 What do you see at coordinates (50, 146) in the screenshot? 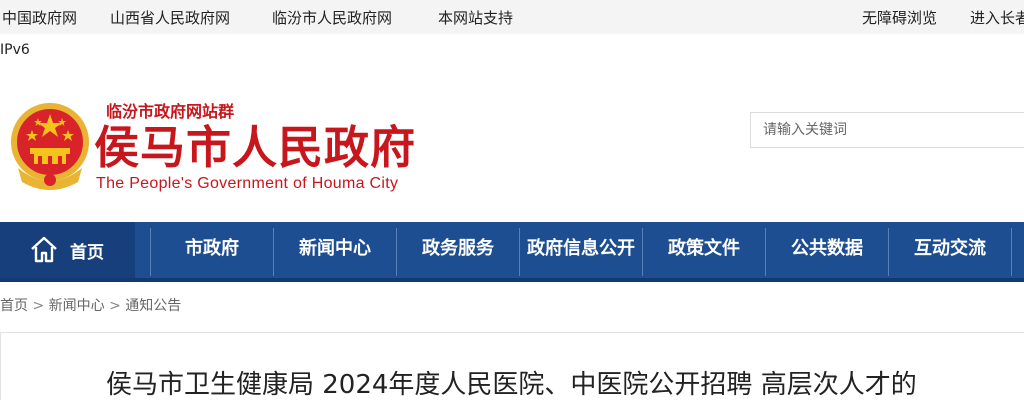
I see `national-emblem-icon` at bounding box center [50, 146].